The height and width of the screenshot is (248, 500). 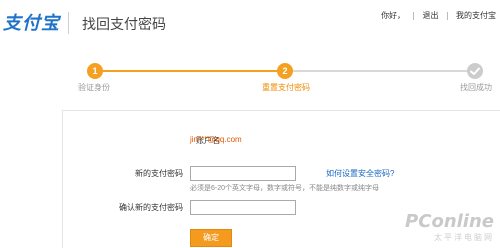 I want to click on new-password-label: 新的支付密码, so click(x=159, y=173).